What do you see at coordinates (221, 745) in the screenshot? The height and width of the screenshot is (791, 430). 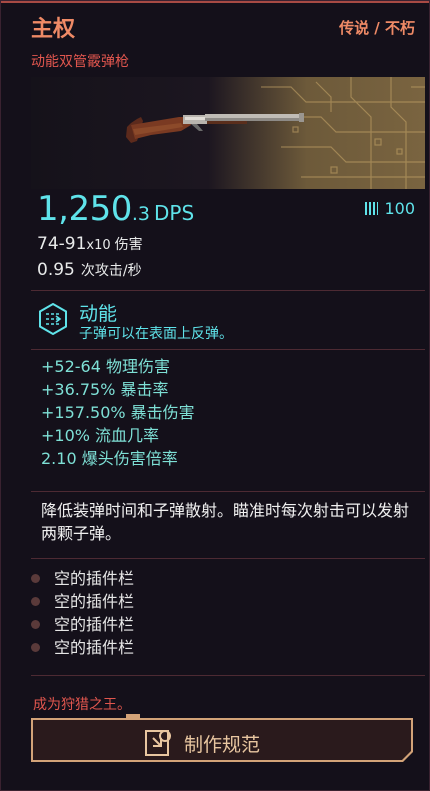 I see `crafting-spec-label: 制作规范` at bounding box center [221, 745].